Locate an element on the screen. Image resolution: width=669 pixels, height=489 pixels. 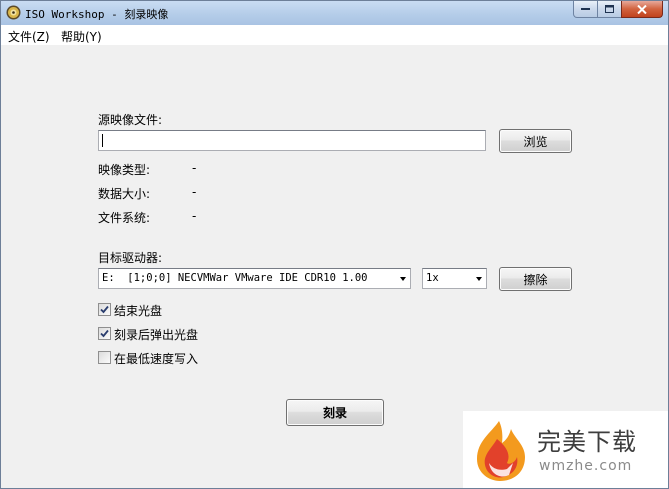
erase-button-label: 擦除 is located at coordinates (535, 279).